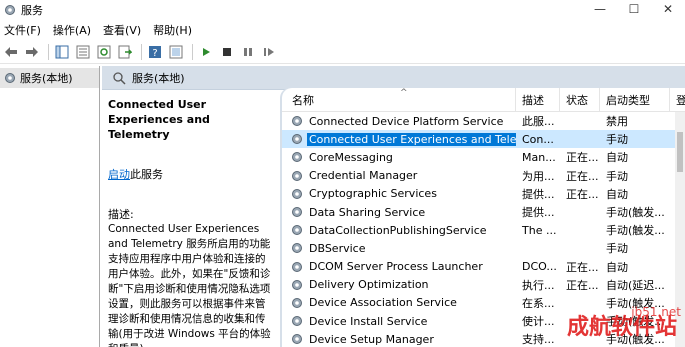  I want to click on minimize-button: —, so click(600, 9).